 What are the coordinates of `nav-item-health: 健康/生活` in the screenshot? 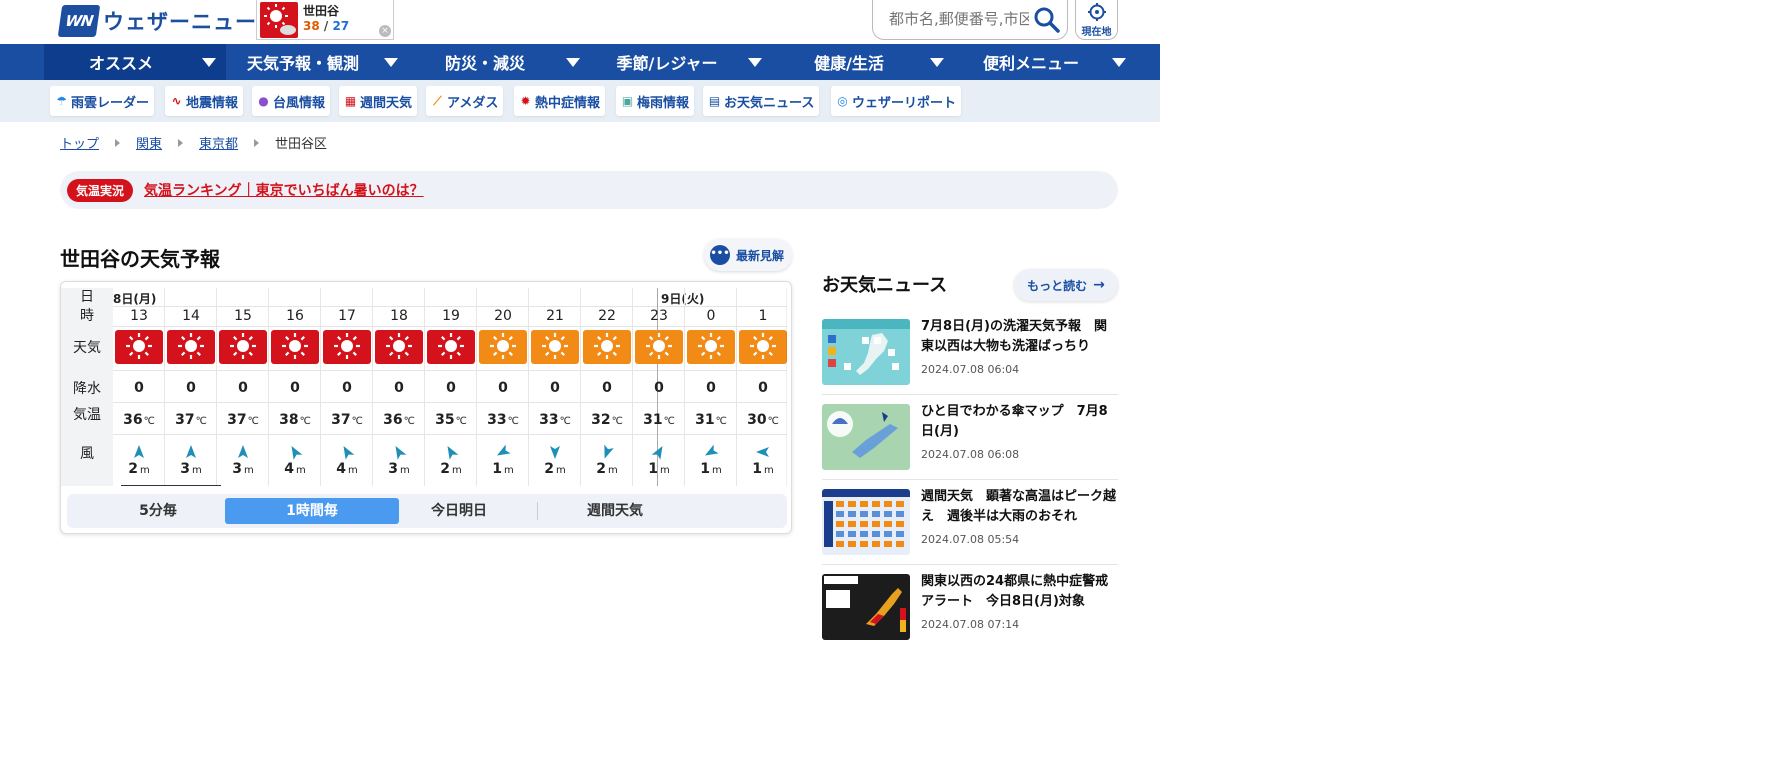 It's located at (863, 62).